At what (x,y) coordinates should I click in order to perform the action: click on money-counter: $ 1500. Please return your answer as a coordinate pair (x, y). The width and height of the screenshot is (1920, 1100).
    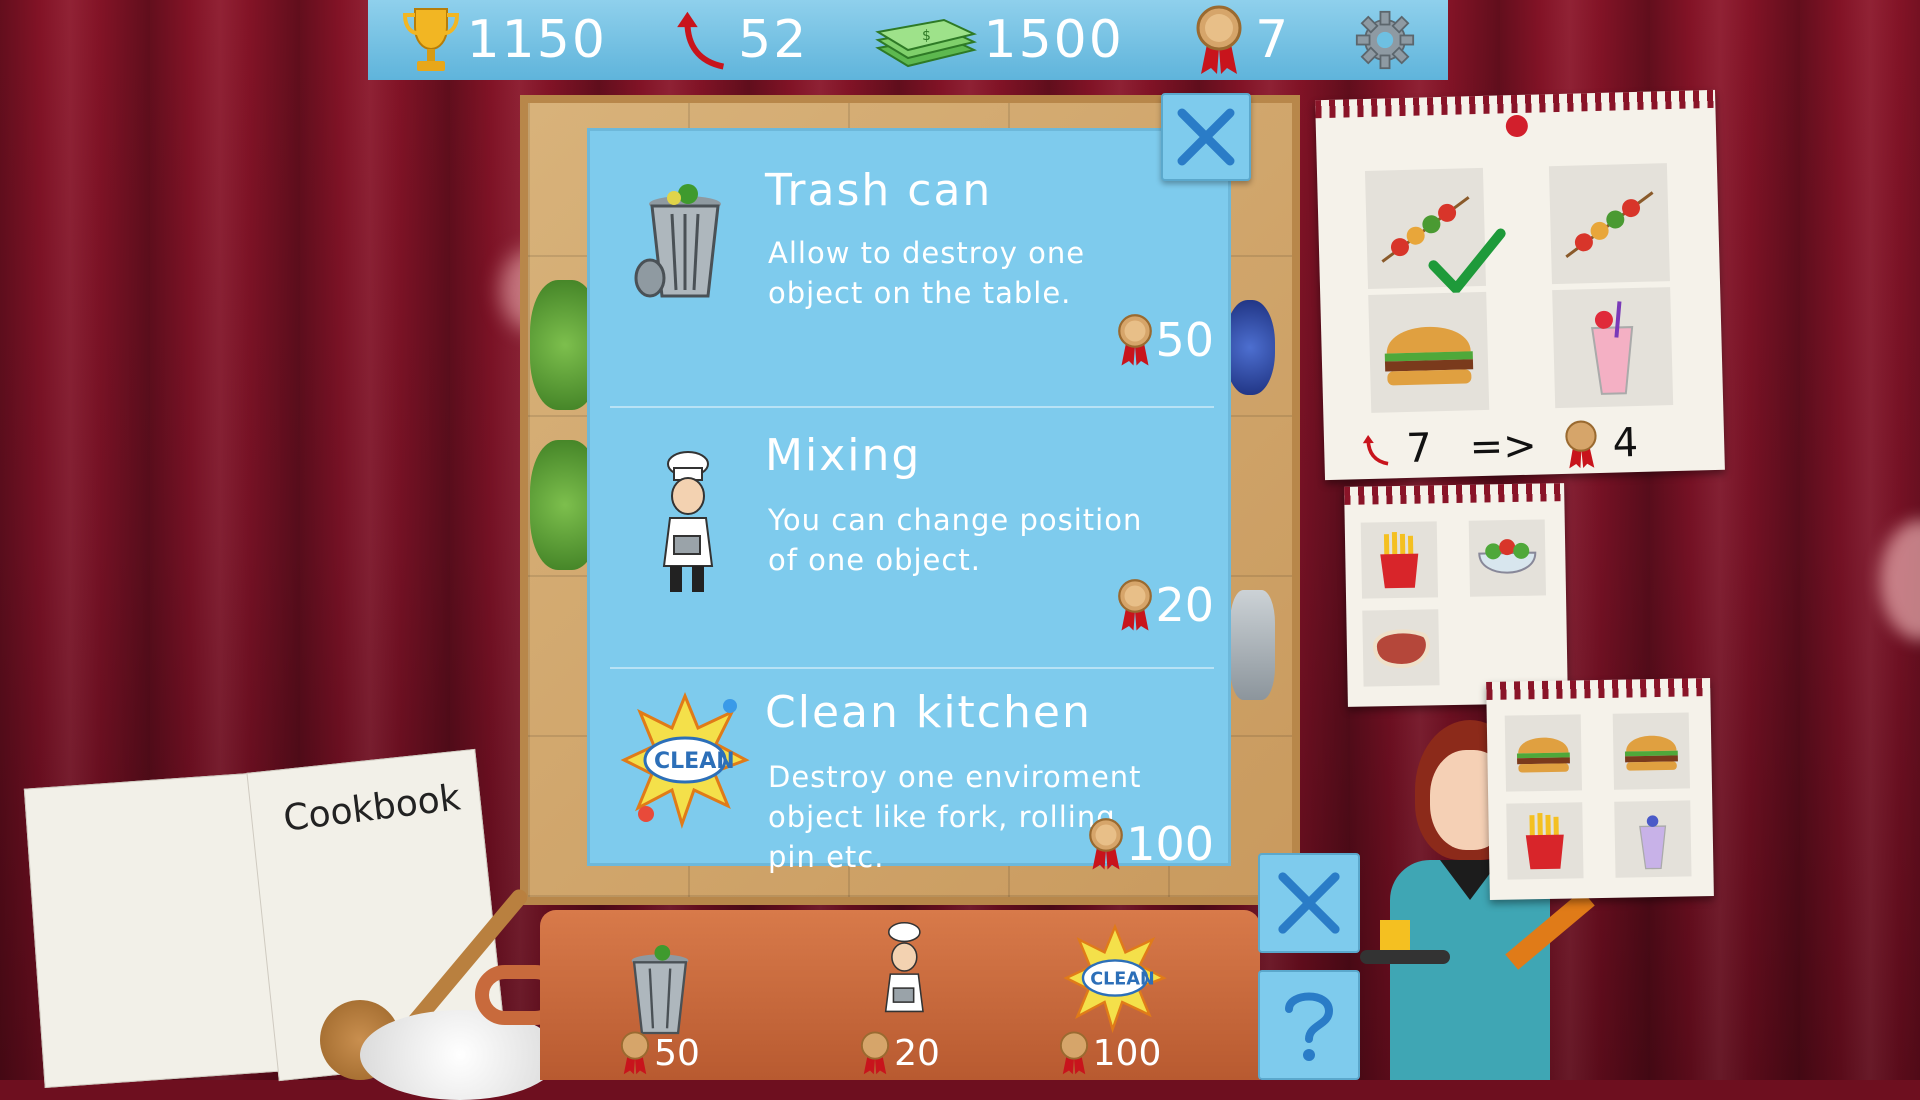
    Looking at the image, I should click on (999, 40).